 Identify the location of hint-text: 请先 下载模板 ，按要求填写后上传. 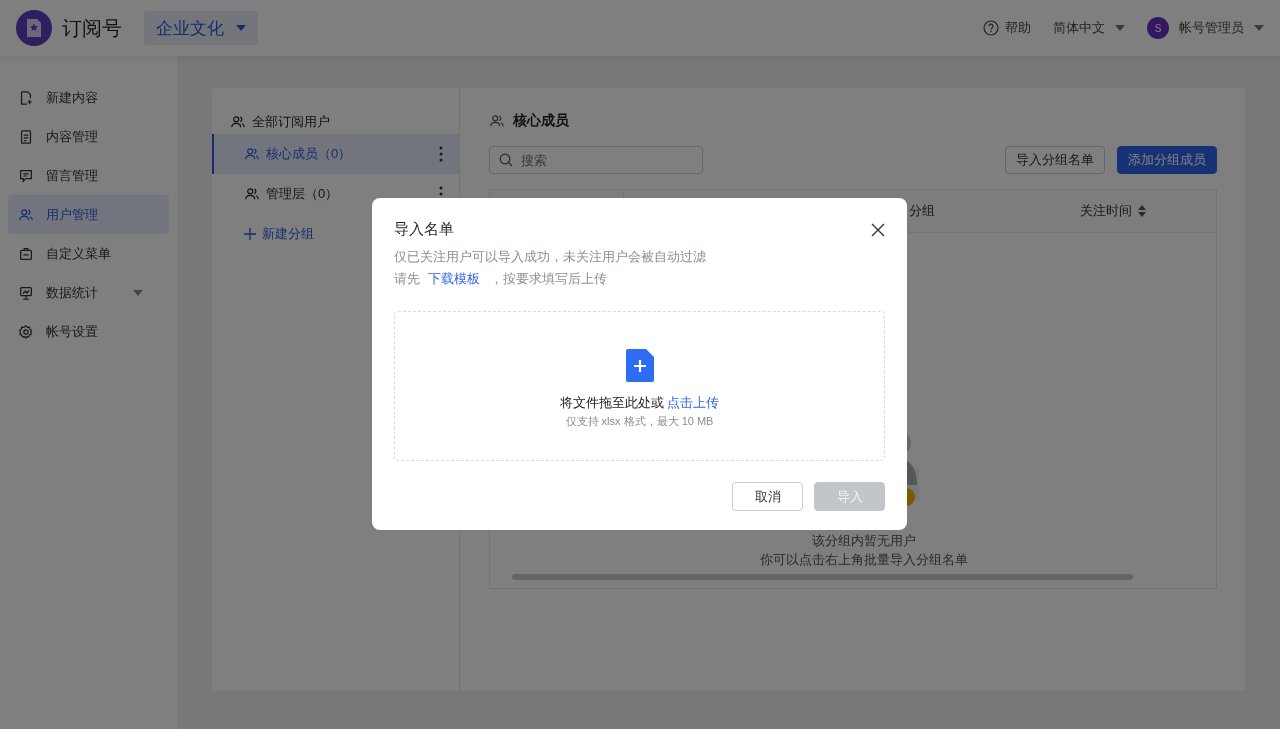
(501, 279).